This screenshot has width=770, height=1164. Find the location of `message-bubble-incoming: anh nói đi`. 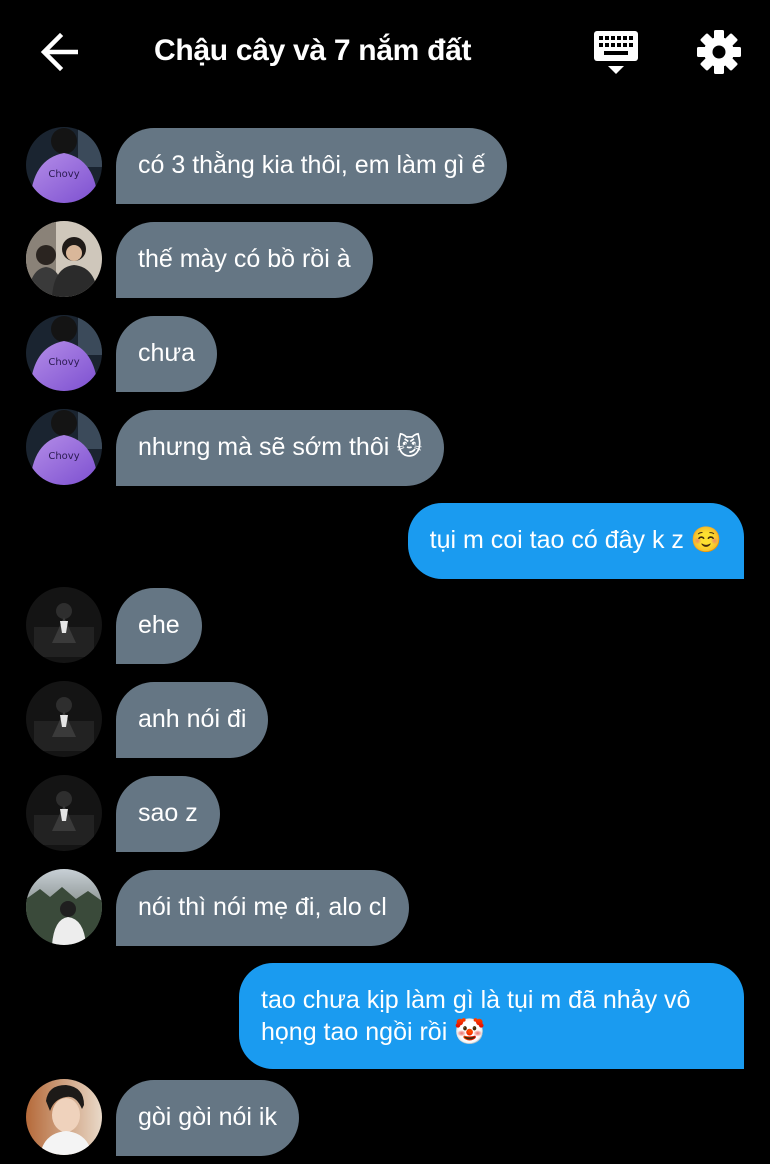

message-bubble-incoming: anh nói đi is located at coordinates (192, 720).